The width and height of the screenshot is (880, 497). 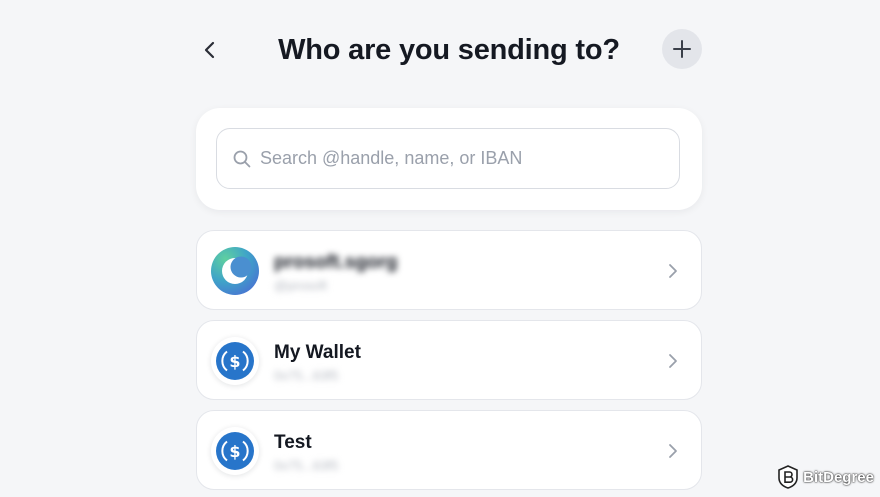 I want to click on search-card, so click(x=449, y=159).